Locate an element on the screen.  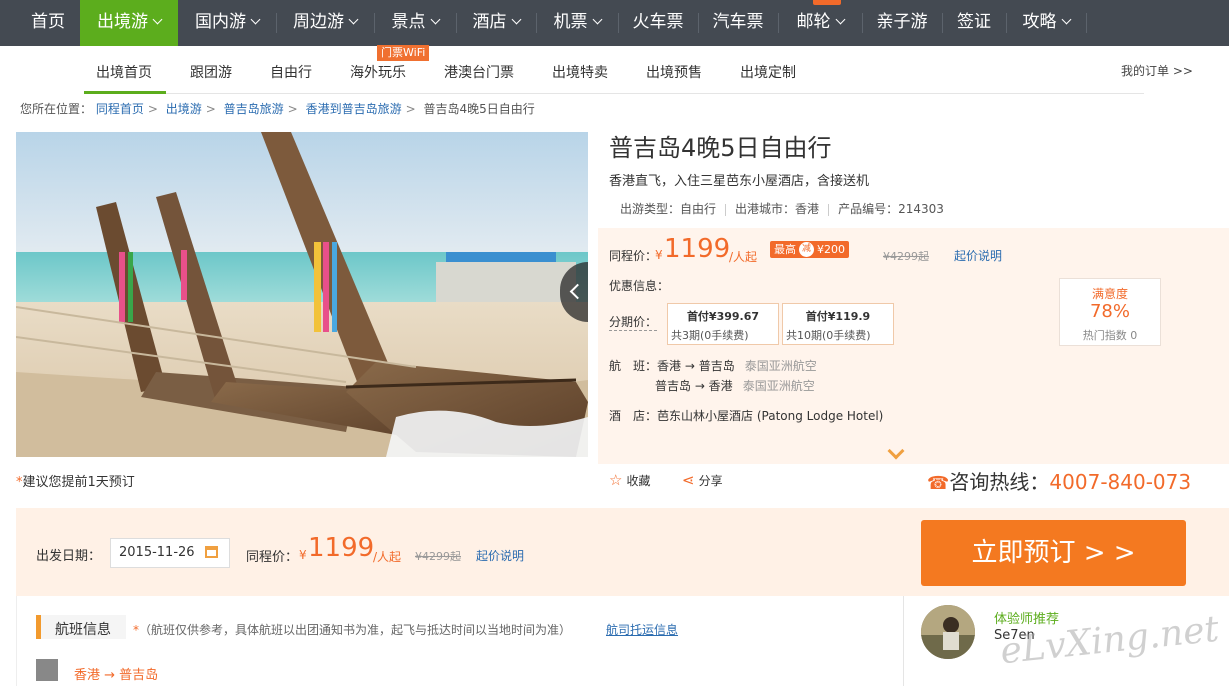
nav-item-home: 首页 is located at coordinates (48, 23).